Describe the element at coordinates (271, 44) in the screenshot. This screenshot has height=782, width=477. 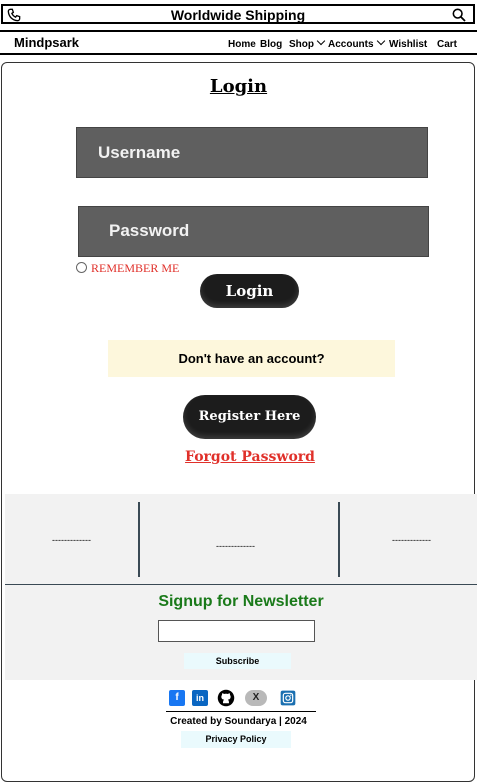
I see `nav-blog: Blog` at that location.